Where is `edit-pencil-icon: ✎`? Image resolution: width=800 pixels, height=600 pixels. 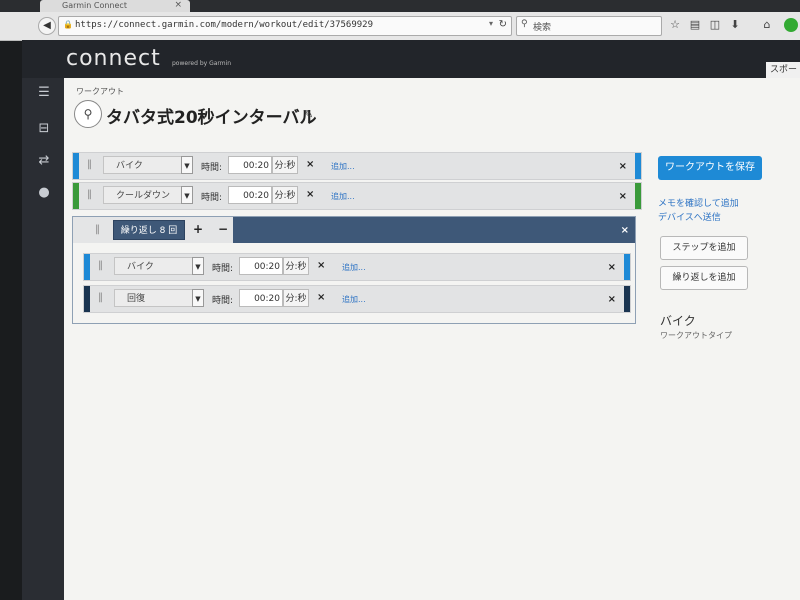 edit-pencil-icon: ✎ is located at coordinates (308, 114).